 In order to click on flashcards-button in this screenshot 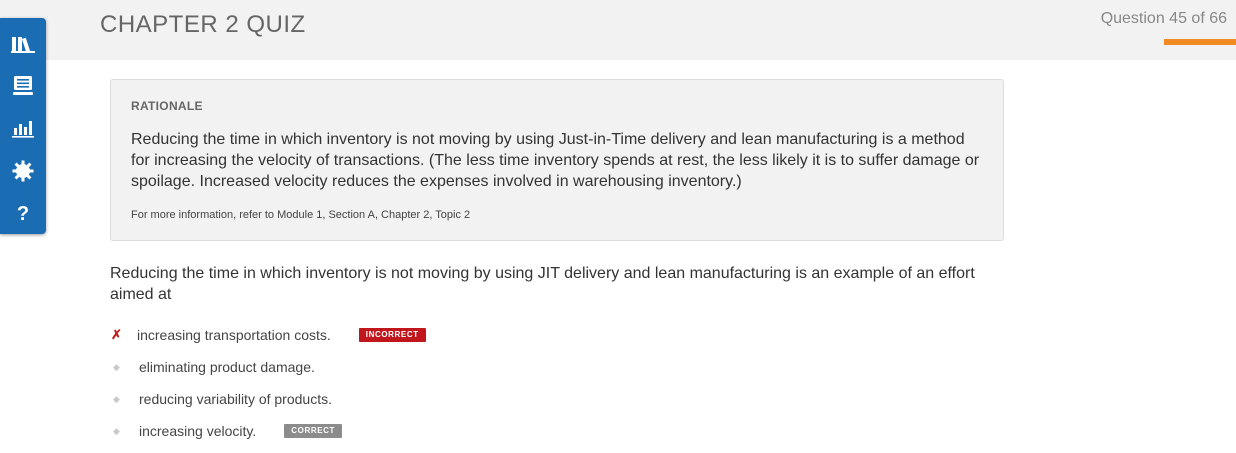, I will do `click(23, 86)`.